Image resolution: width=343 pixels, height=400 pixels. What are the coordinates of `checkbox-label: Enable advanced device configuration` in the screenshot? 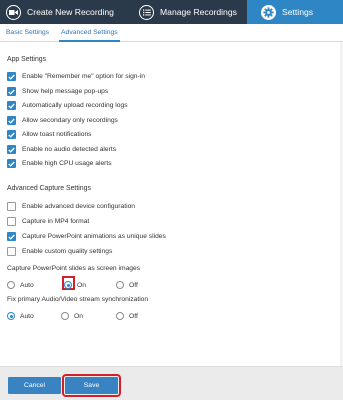 It's located at (79, 206).